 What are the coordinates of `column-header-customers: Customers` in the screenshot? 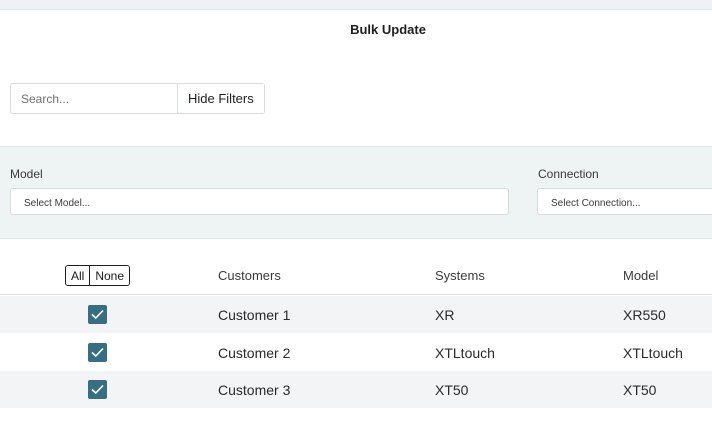 It's located at (249, 275).